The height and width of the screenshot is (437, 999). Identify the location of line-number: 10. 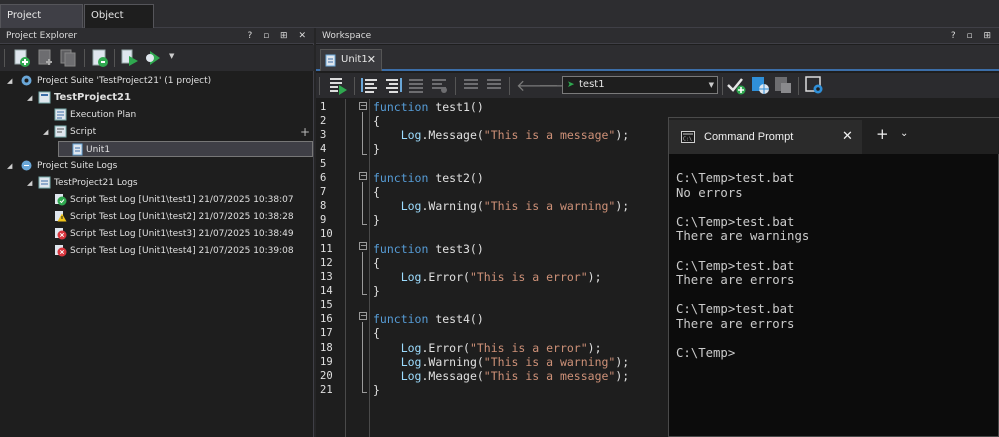
(326, 234).